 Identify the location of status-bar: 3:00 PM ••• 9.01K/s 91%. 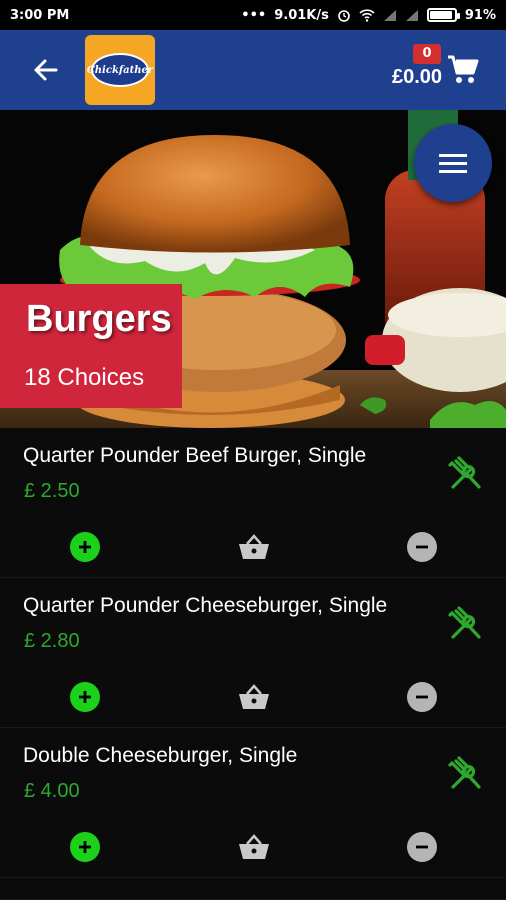
(253, 15).